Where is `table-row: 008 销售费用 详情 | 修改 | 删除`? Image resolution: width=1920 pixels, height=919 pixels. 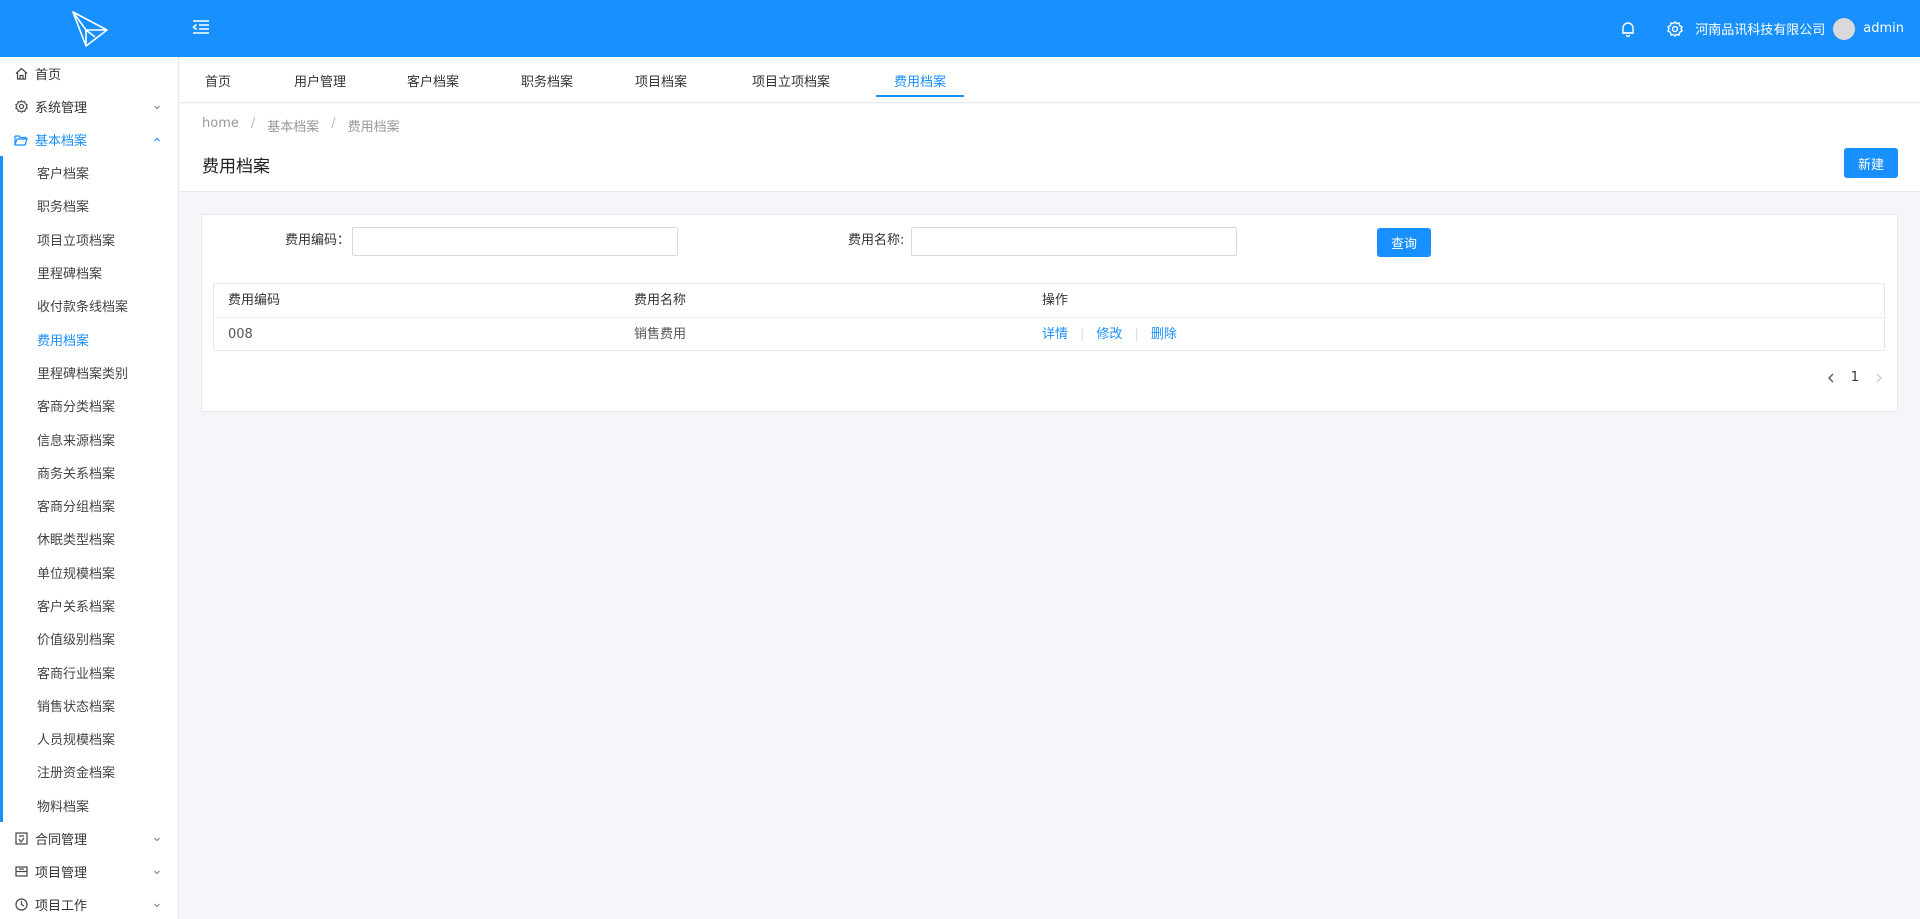
table-row: 008 销售费用 详情 | 修改 | 删除 is located at coordinates (1049, 335).